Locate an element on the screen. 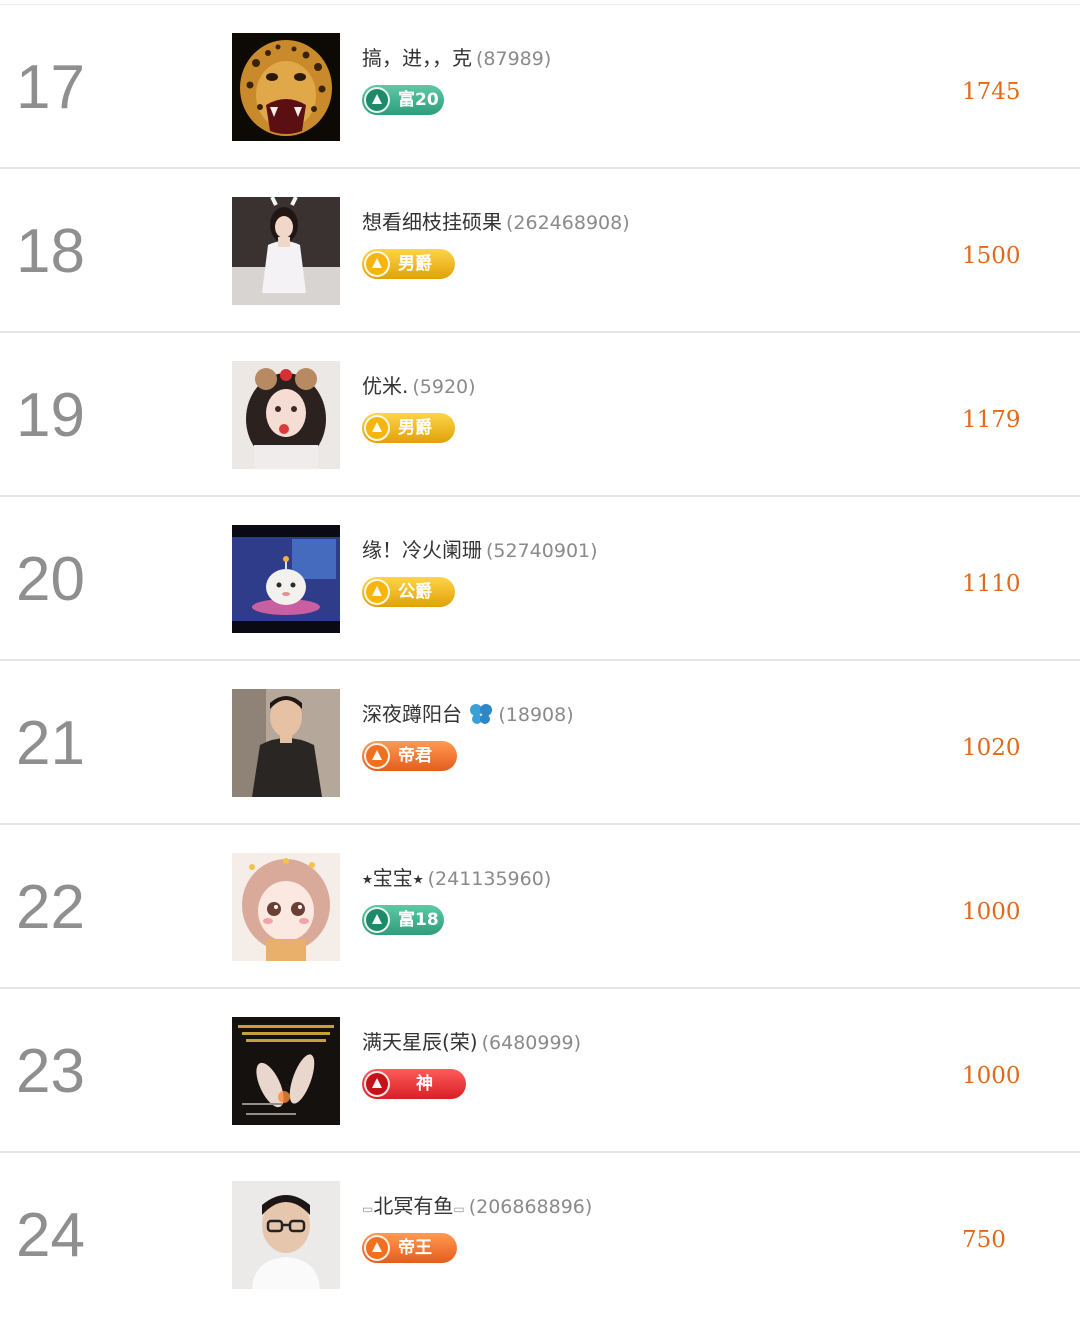 This screenshot has height=1317, width=1080. user-id: (5920) is located at coordinates (444, 387).